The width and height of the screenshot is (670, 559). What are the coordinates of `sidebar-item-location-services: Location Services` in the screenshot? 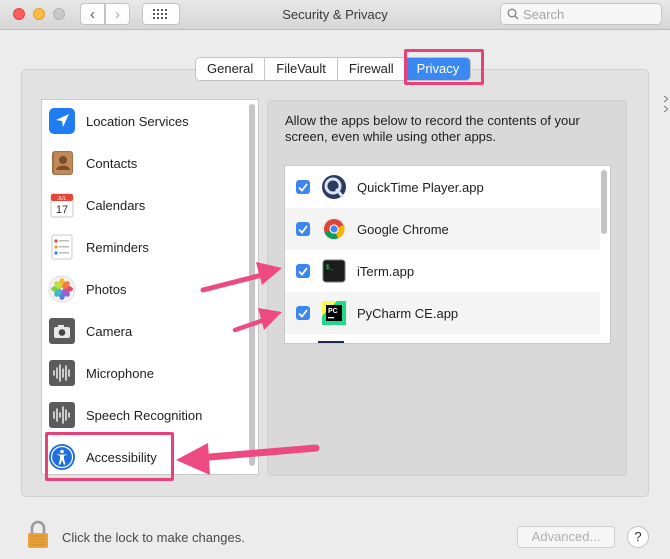 It's located at (144, 121).